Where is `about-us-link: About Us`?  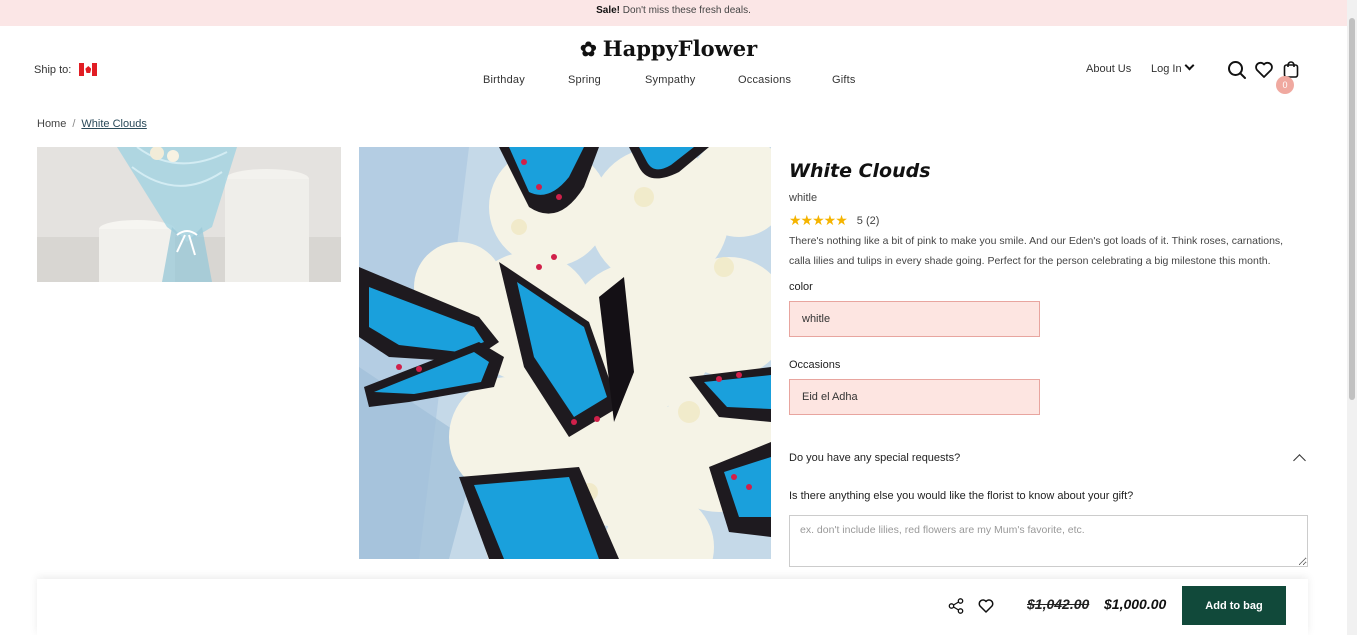
about-us-link: About Us is located at coordinates (1108, 69).